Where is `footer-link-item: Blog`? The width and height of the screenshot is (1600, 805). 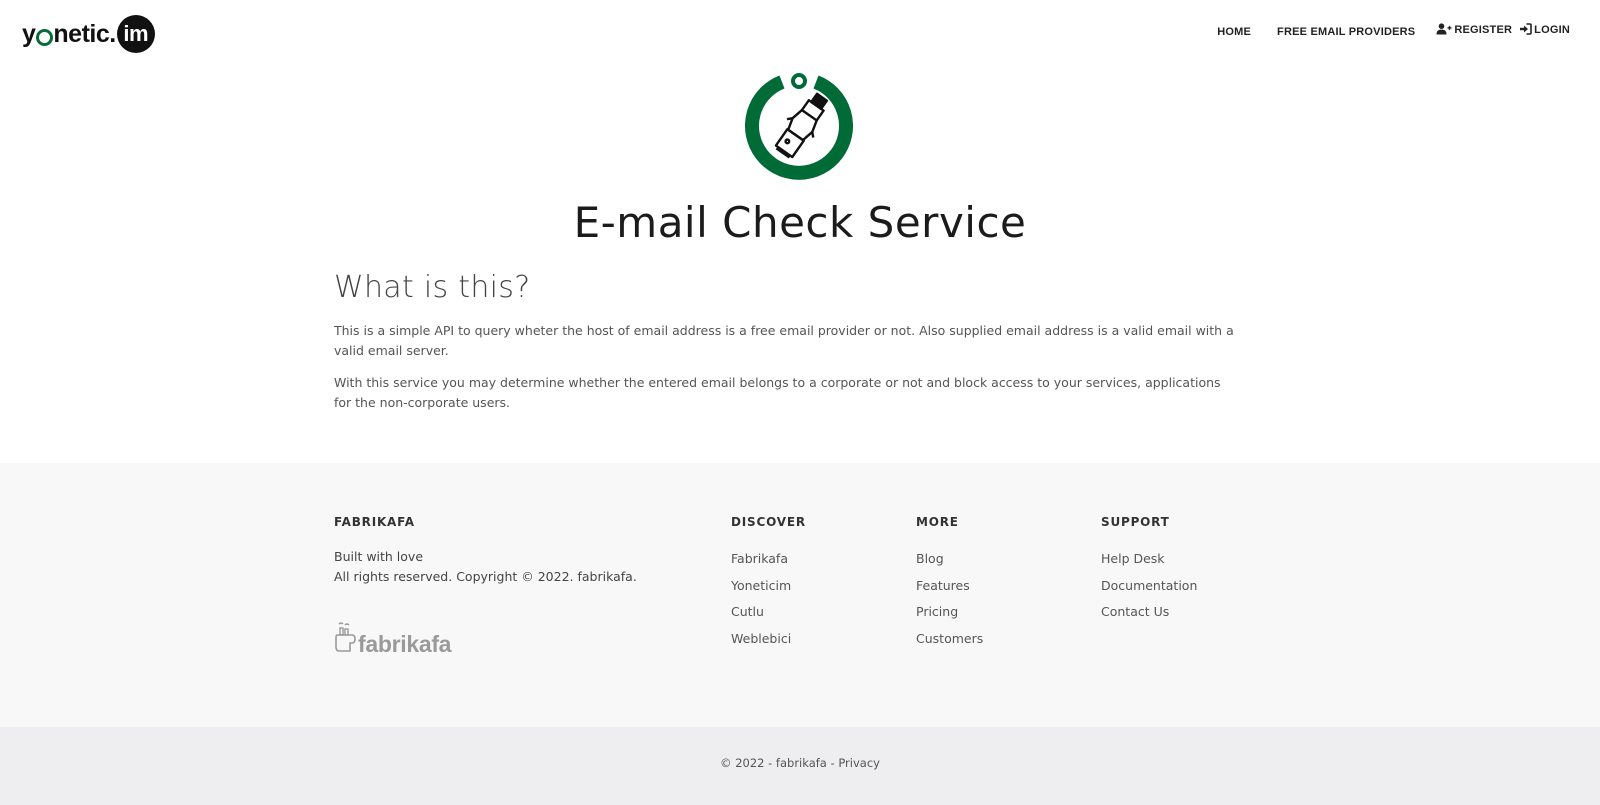
footer-link-item: Blog is located at coordinates (949, 564).